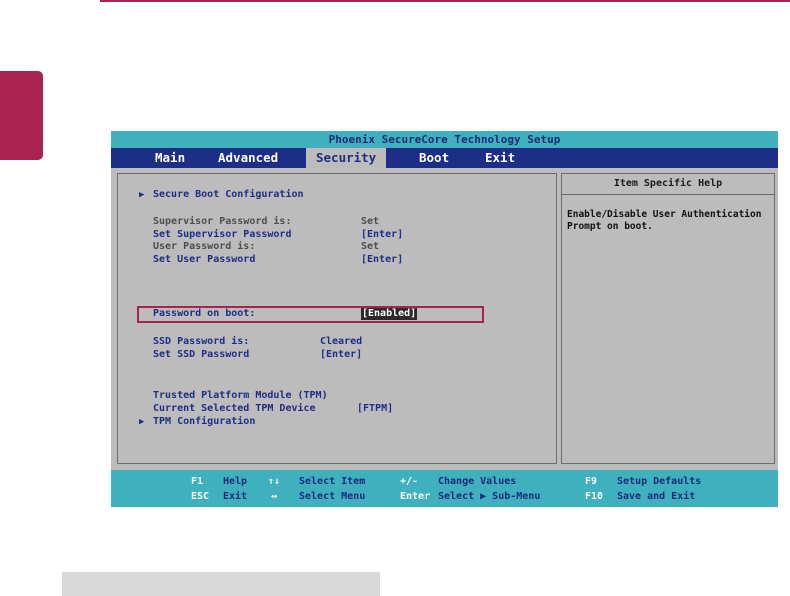 Image resolution: width=790 pixels, height=596 pixels. I want to click on supervisor-password-status-label: Supervisor Password is:, so click(222, 221).